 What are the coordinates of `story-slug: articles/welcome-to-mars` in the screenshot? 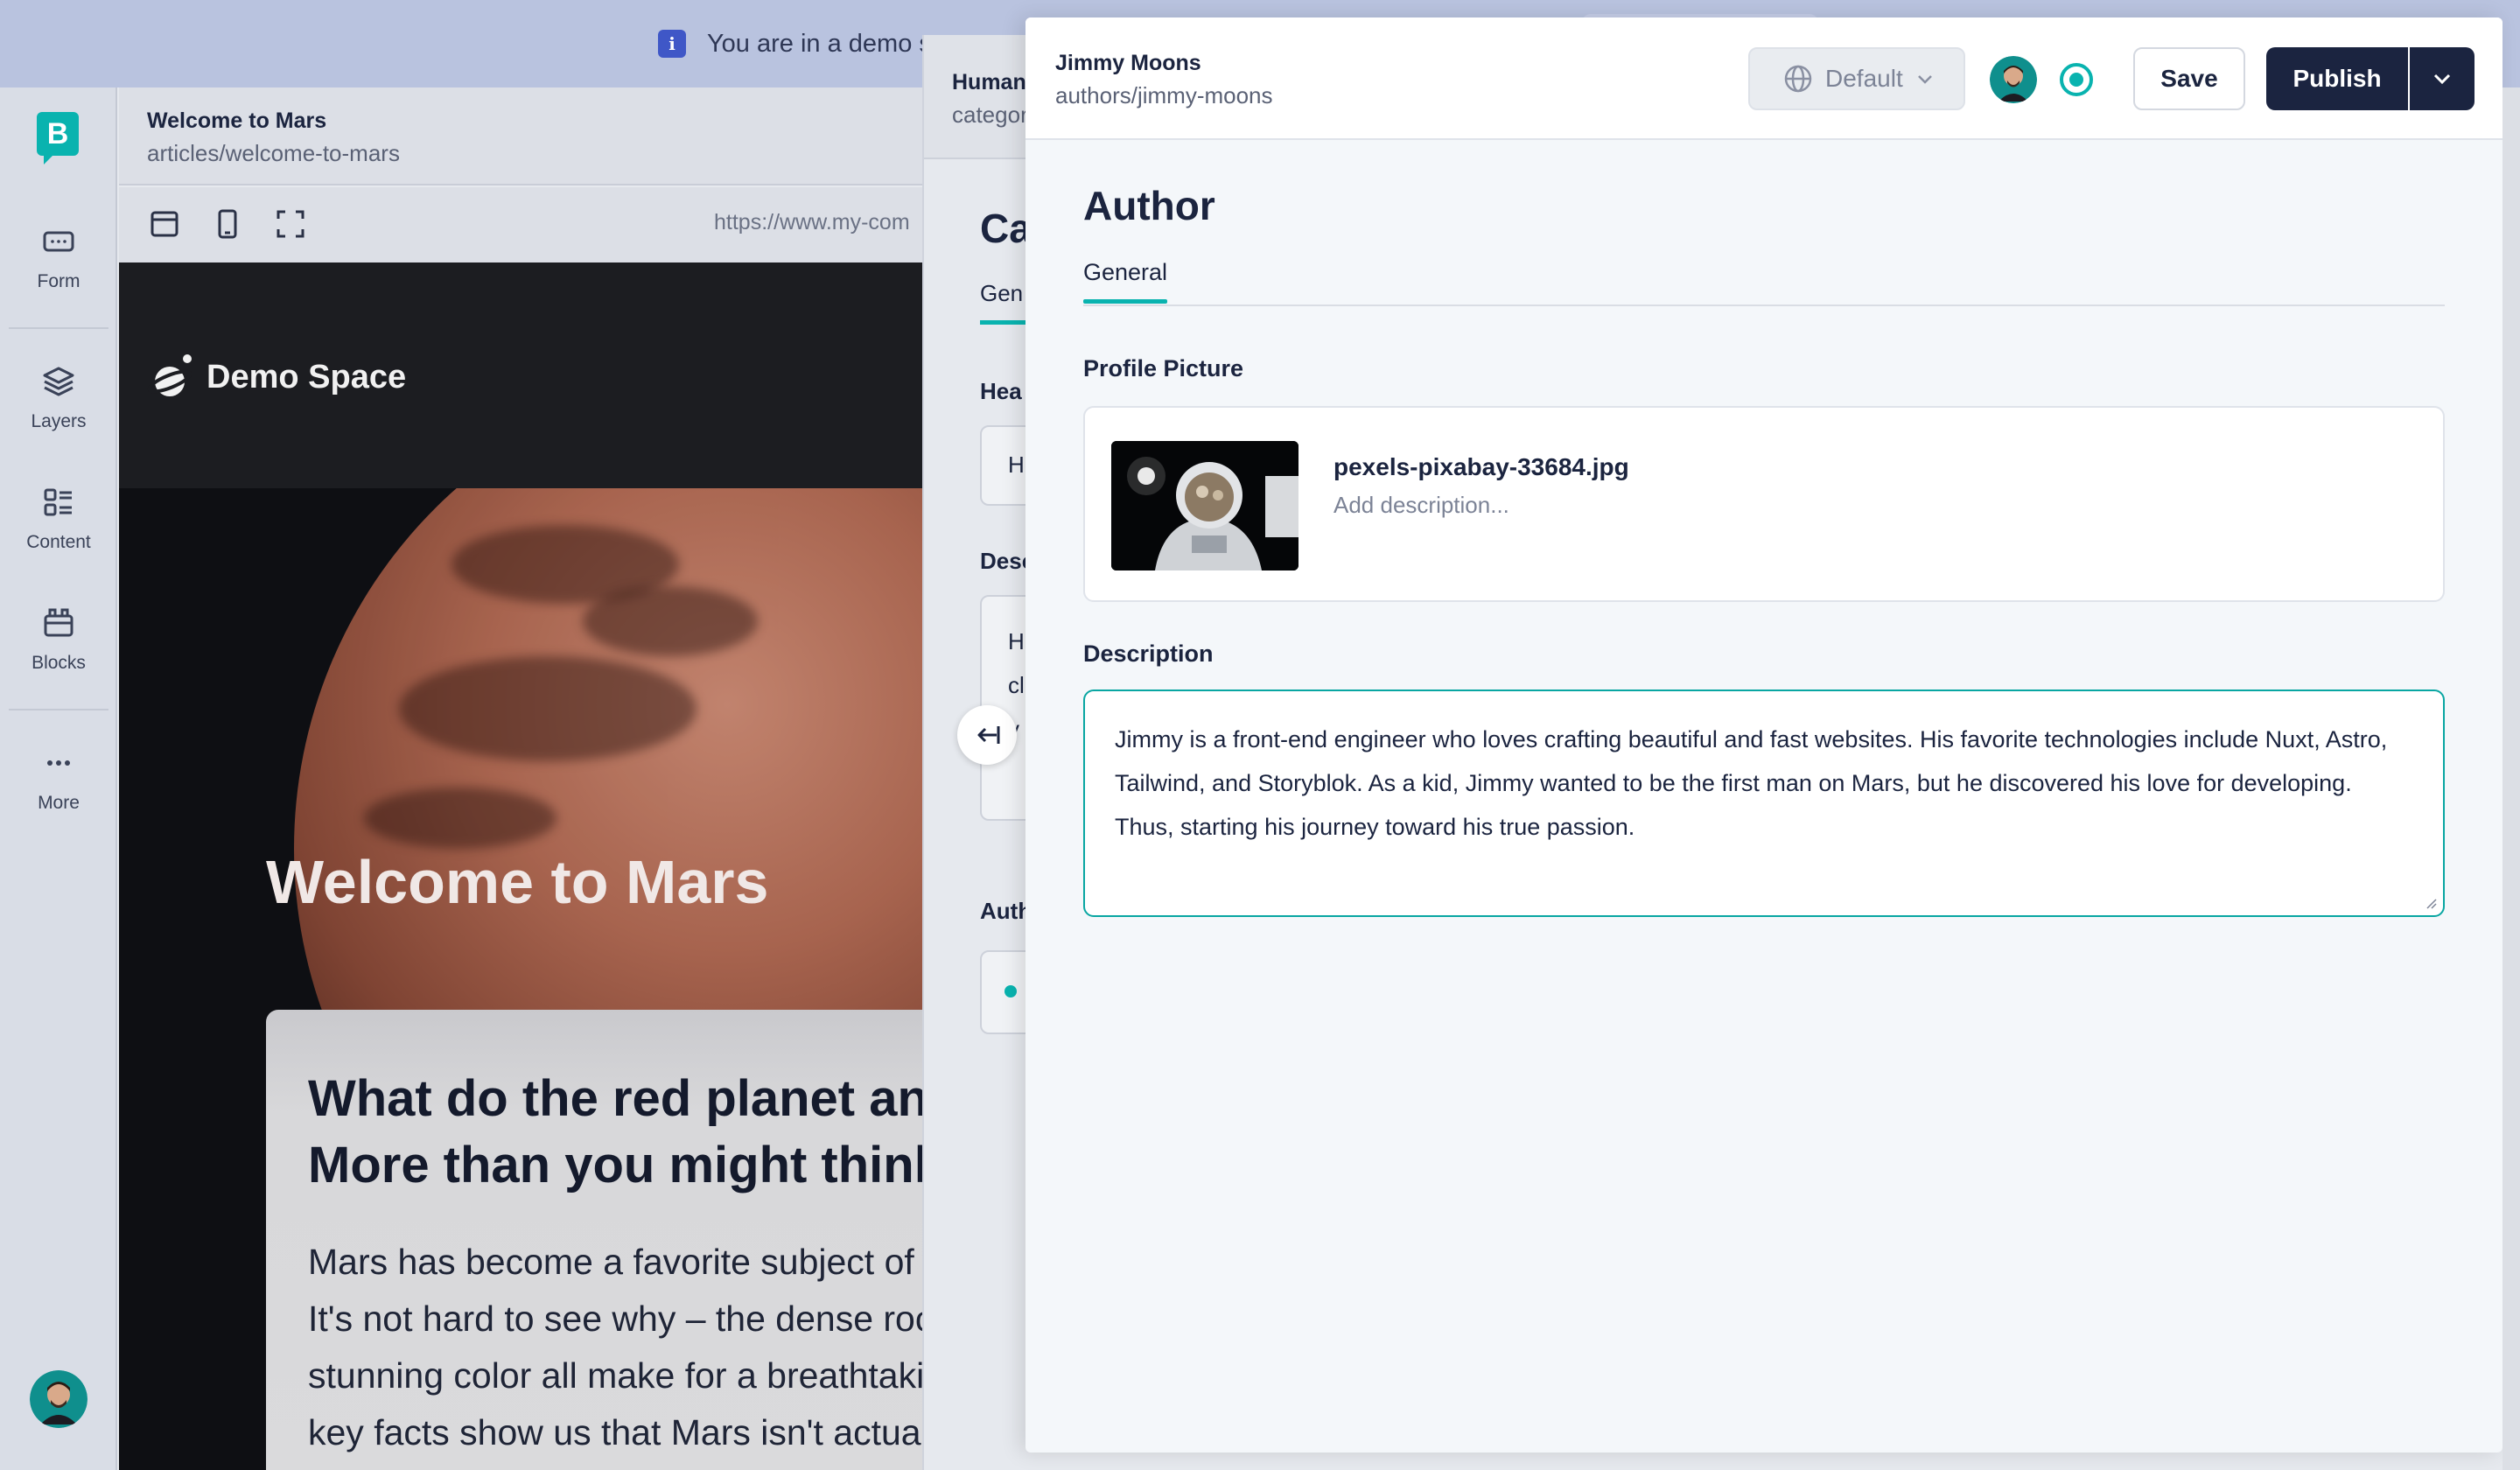 It's located at (273, 153).